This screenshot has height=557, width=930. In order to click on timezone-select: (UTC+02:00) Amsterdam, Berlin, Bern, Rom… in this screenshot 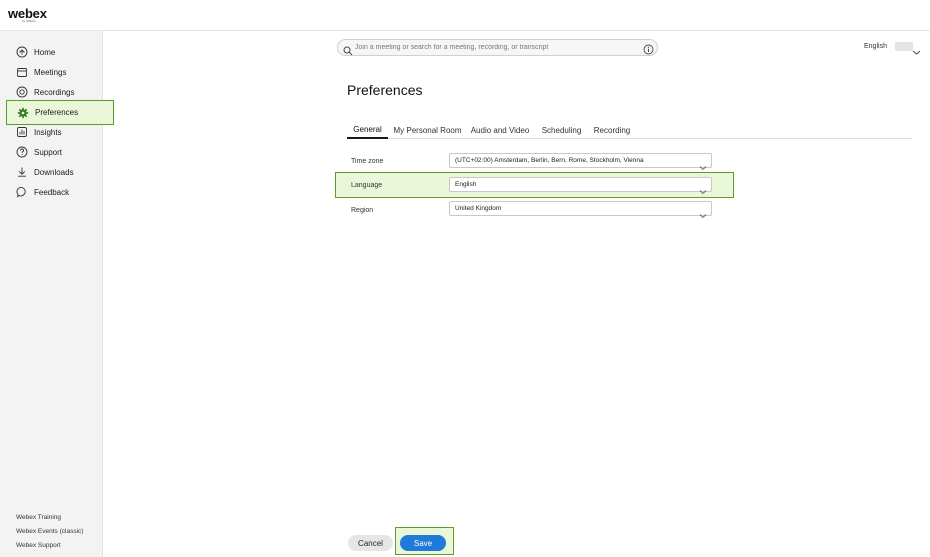, I will do `click(580, 162)`.